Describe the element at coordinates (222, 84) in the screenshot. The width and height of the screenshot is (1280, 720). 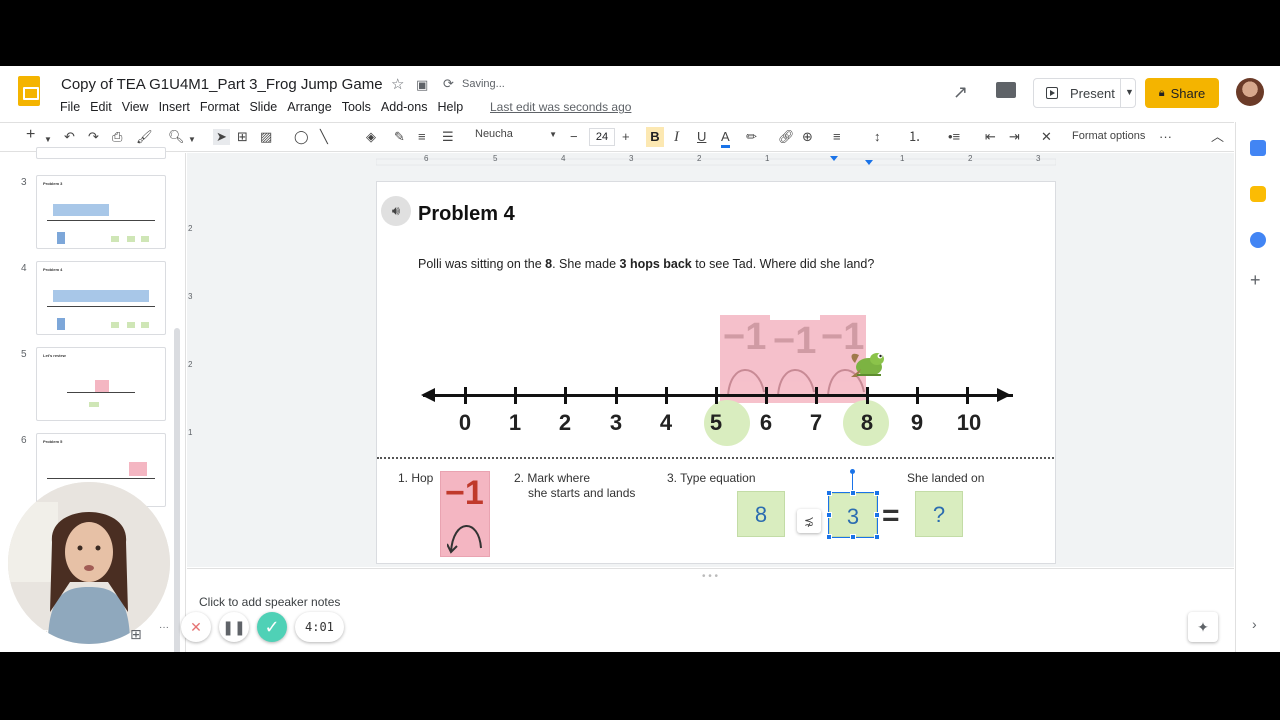
I see `document-title: Copy of TEA G1U4M1_Part 3_Frog Jump Game` at that location.